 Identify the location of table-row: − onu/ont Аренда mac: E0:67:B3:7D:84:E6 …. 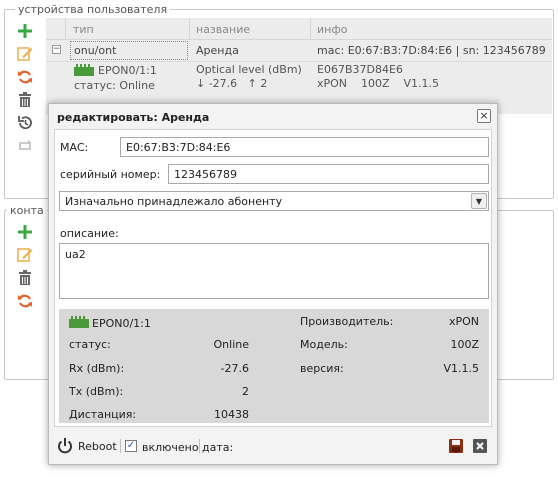
(299, 51).